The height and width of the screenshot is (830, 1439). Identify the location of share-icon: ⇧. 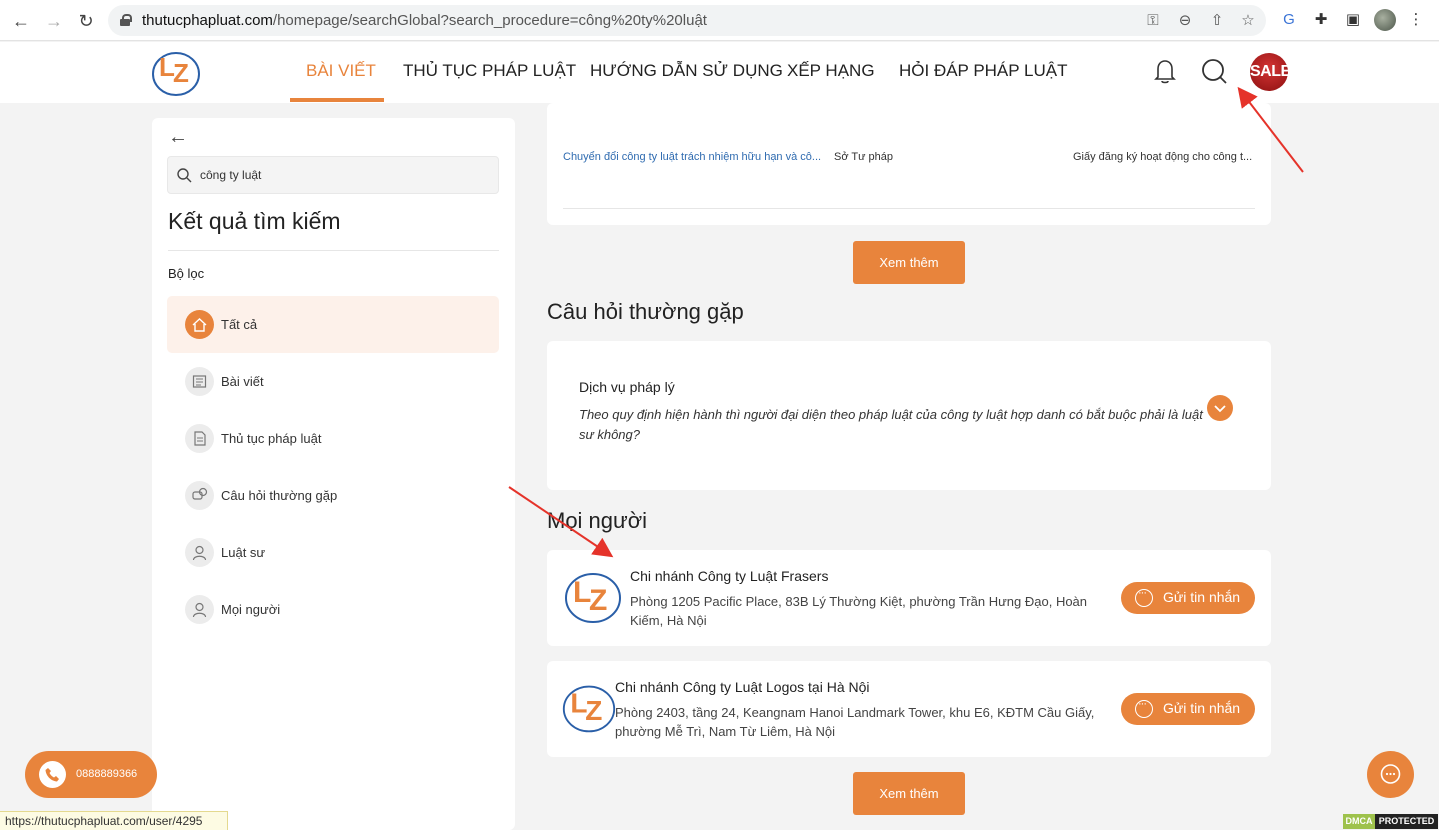
(1217, 21).